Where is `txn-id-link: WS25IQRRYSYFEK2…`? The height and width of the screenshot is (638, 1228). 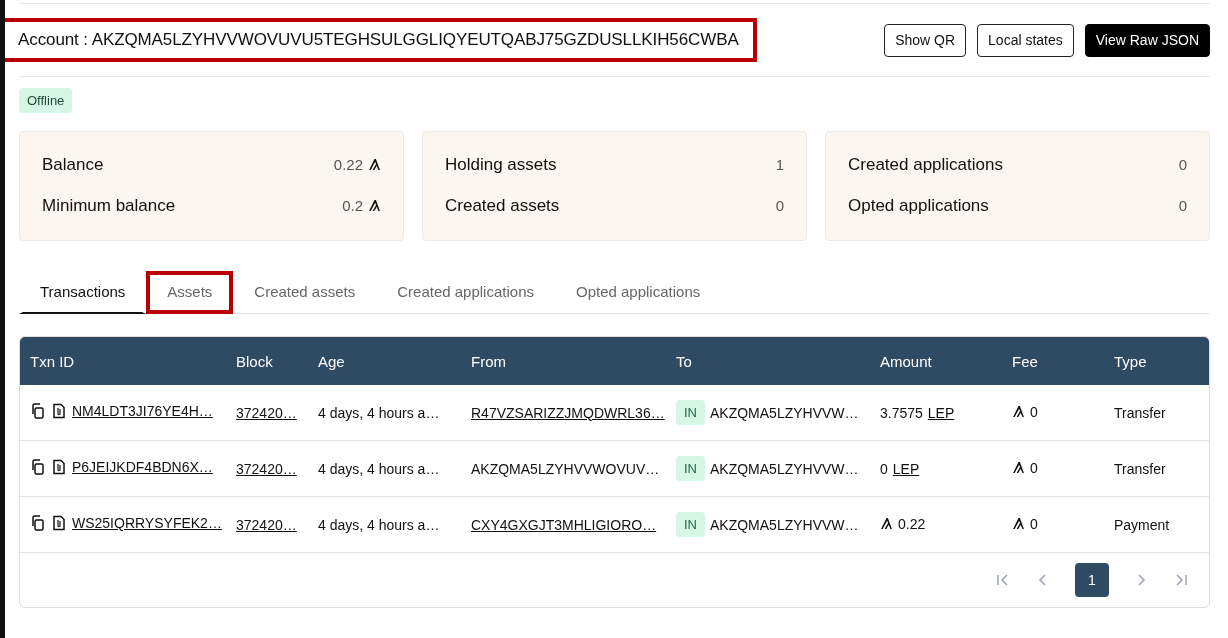
txn-id-link: WS25IQRRYSYFEK2… is located at coordinates (147, 523).